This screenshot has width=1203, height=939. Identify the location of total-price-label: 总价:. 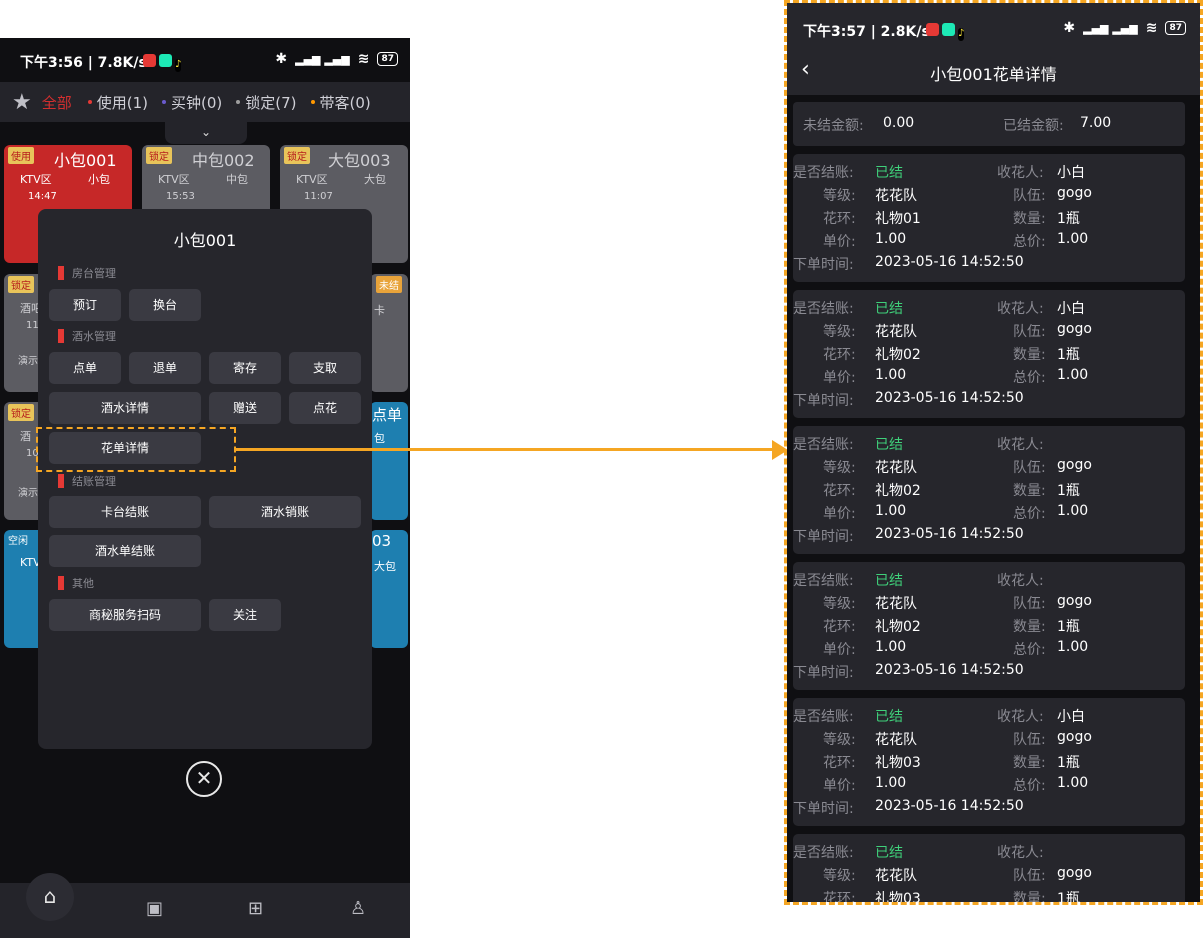
(1029, 786).